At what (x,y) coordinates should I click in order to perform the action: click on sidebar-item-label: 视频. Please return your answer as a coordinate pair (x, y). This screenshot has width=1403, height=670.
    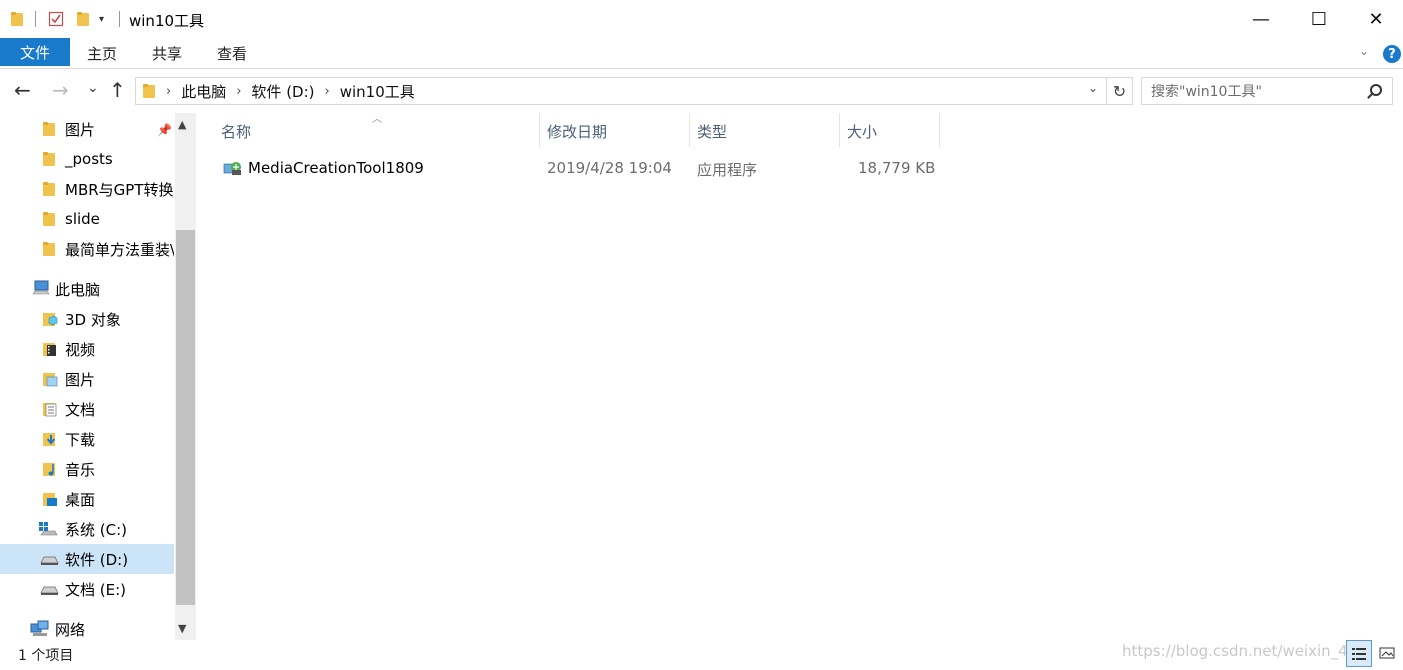
    Looking at the image, I should click on (80, 349).